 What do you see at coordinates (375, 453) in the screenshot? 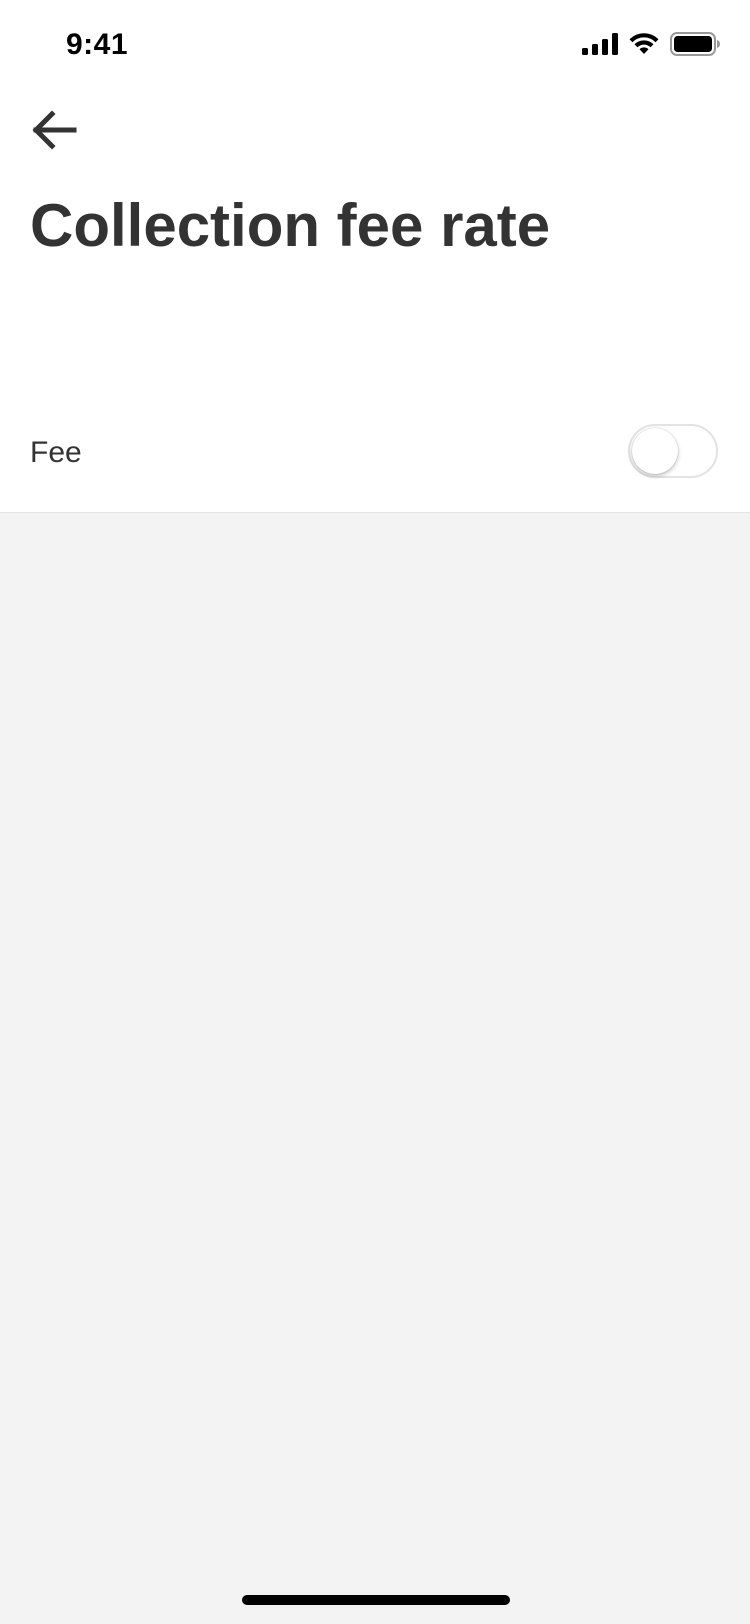
I see `fee-setting-row: Fee` at bounding box center [375, 453].